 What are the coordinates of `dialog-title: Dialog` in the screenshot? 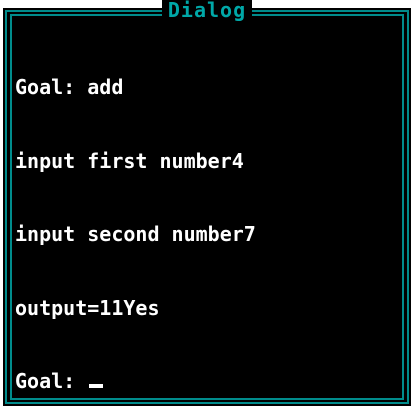 It's located at (207, 10).